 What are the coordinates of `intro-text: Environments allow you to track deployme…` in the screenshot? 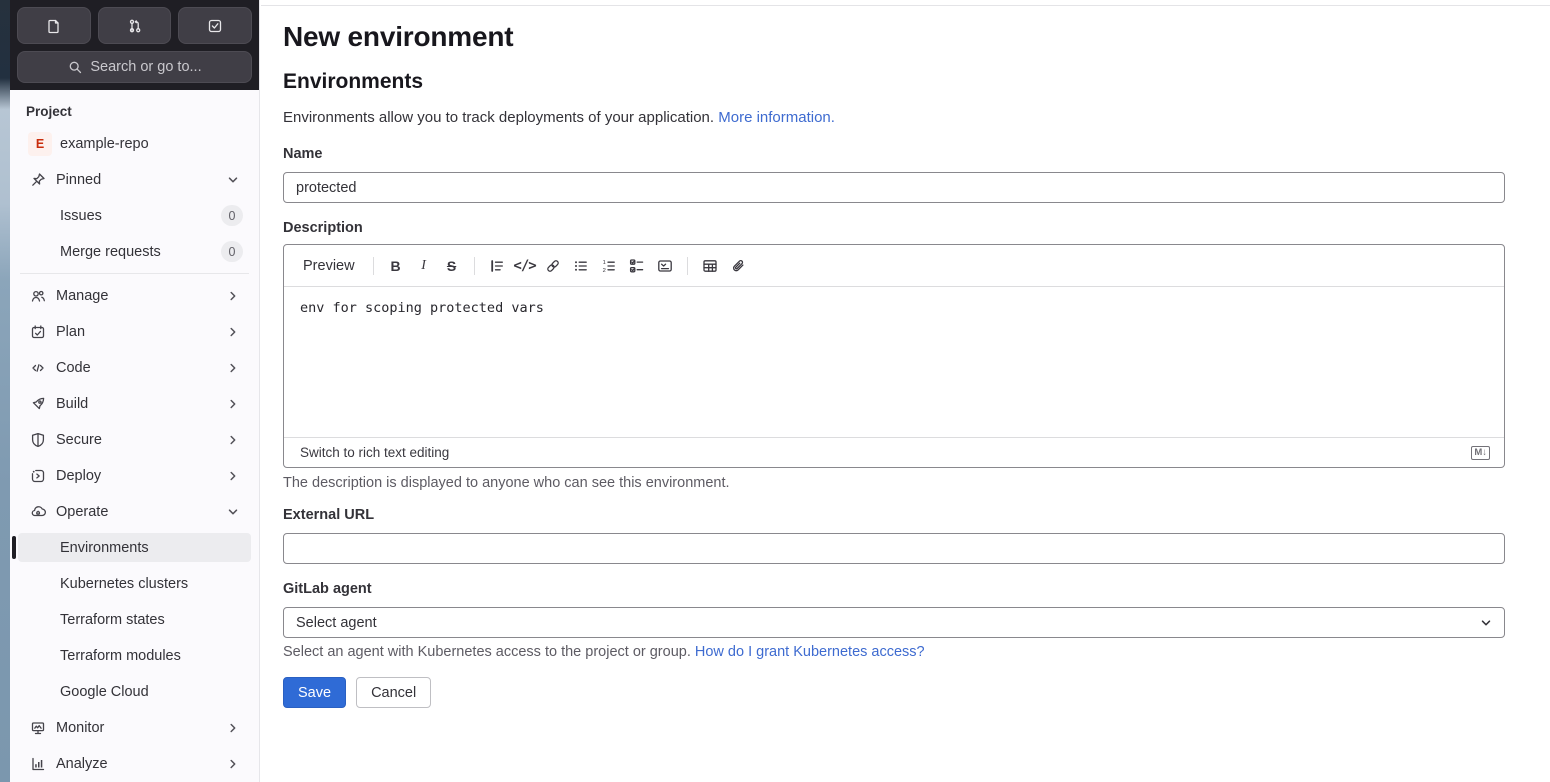 It's located at (499, 117).